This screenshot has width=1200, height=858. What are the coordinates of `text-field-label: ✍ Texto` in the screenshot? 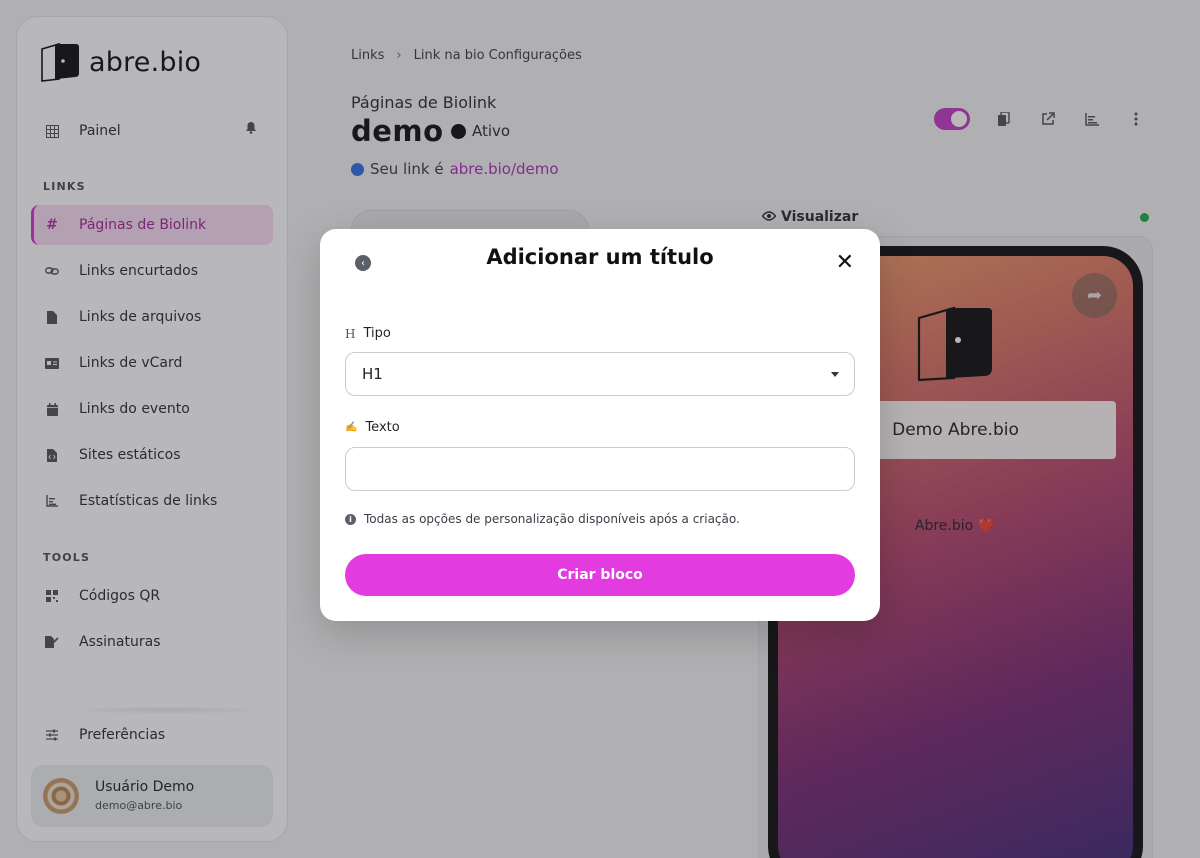 It's located at (372, 427).